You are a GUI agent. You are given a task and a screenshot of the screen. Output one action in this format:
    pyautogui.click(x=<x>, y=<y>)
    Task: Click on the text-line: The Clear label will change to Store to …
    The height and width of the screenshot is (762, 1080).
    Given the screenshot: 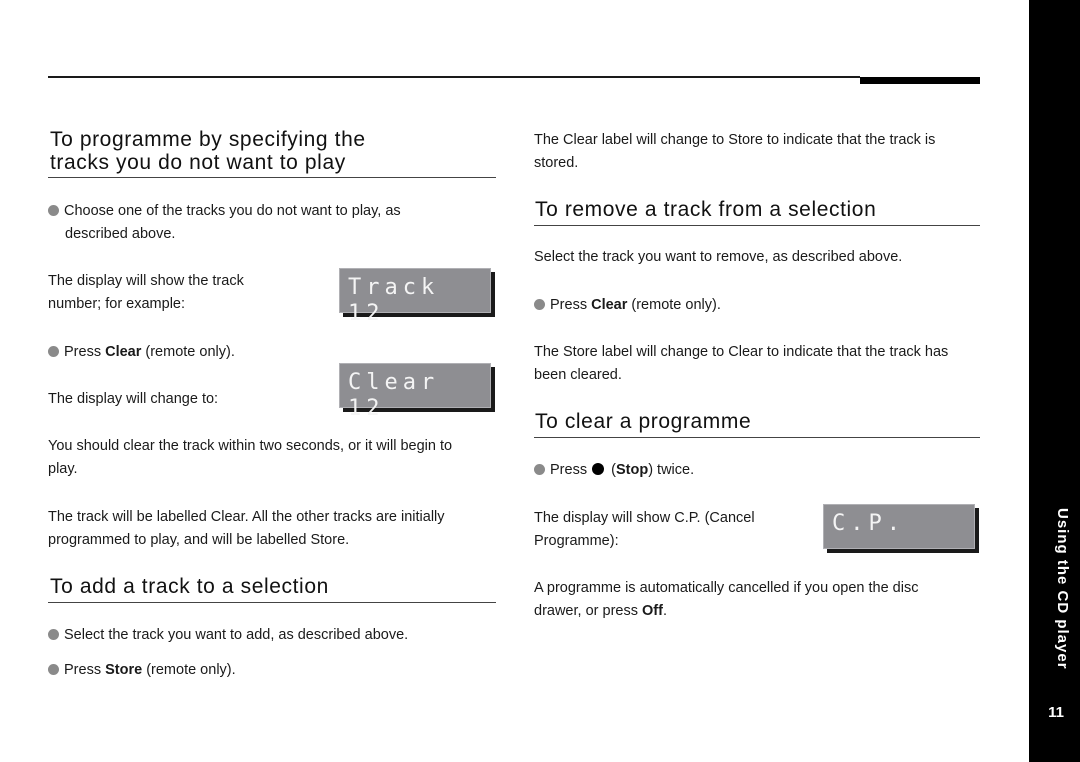 What is the action you would take?
    pyautogui.click(x=735, y=140)
    